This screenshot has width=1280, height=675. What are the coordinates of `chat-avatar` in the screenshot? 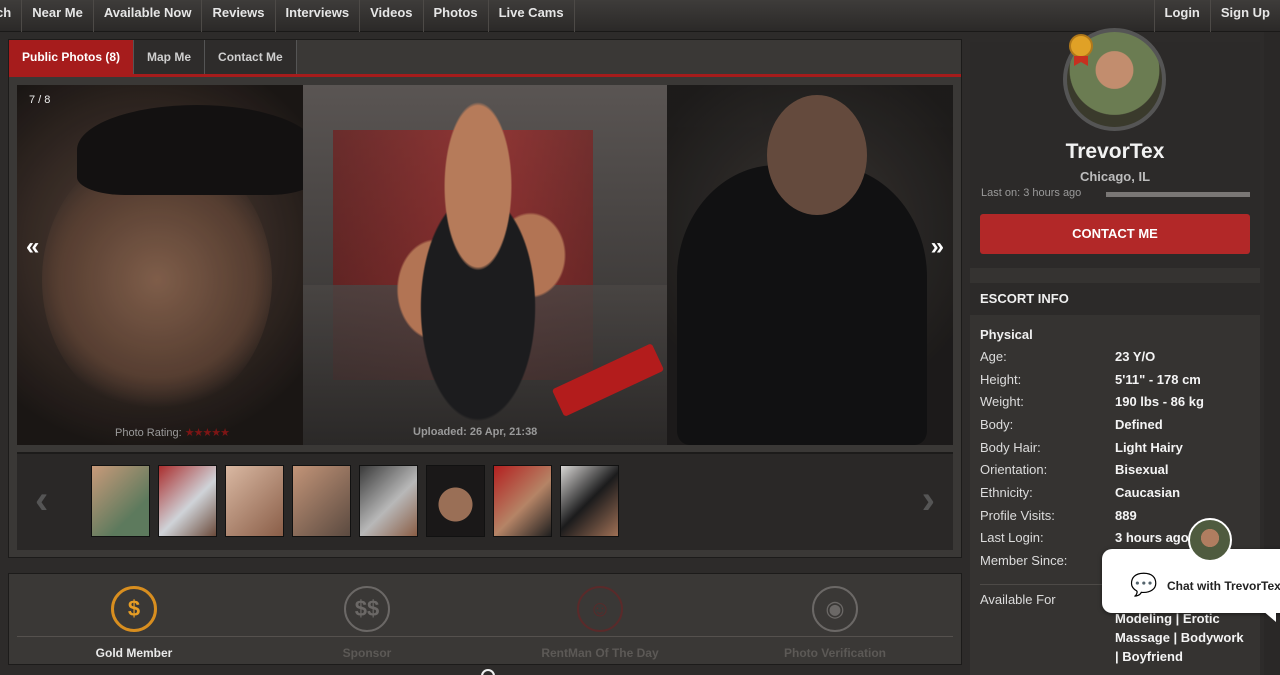 It's located at (1210, 540).